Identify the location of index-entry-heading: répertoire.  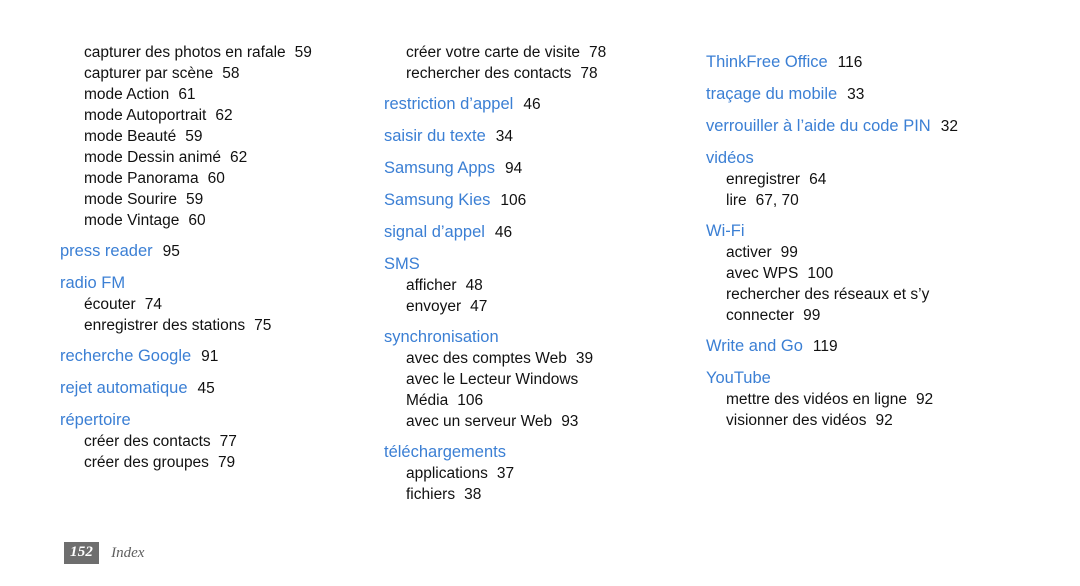
(196, 420).